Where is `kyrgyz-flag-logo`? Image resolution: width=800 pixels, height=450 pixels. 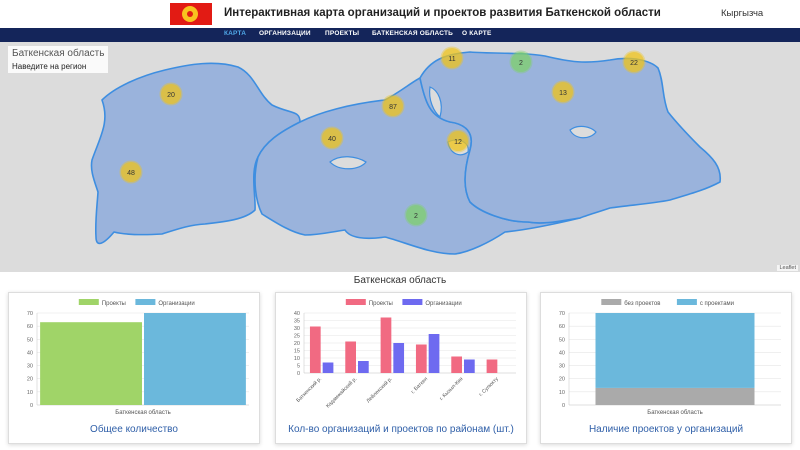
kyrgyz-flag-logo is located at coordinates (191, 14).